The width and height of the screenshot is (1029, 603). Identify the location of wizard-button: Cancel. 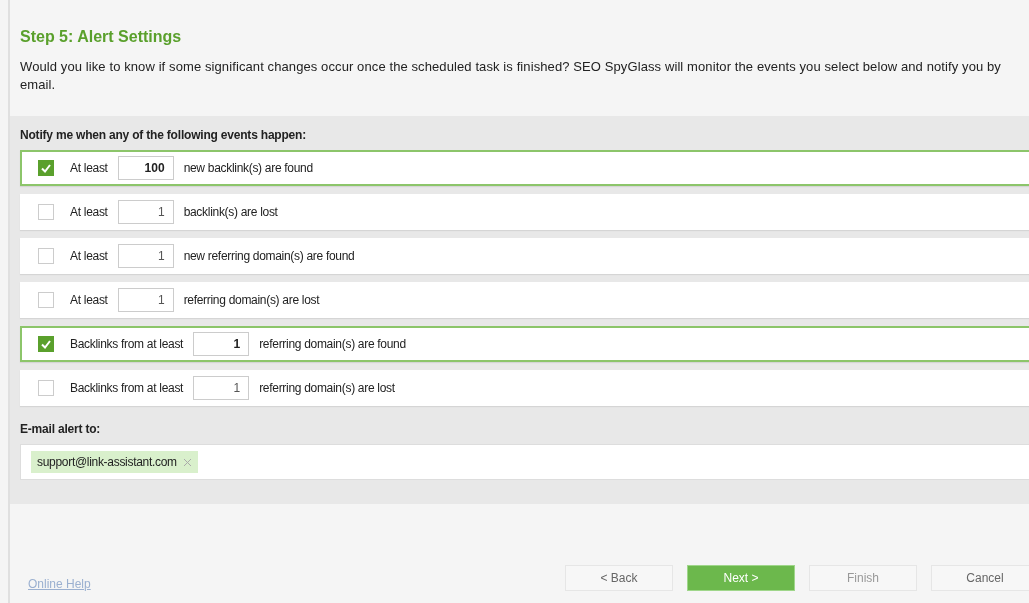
(980, 578).